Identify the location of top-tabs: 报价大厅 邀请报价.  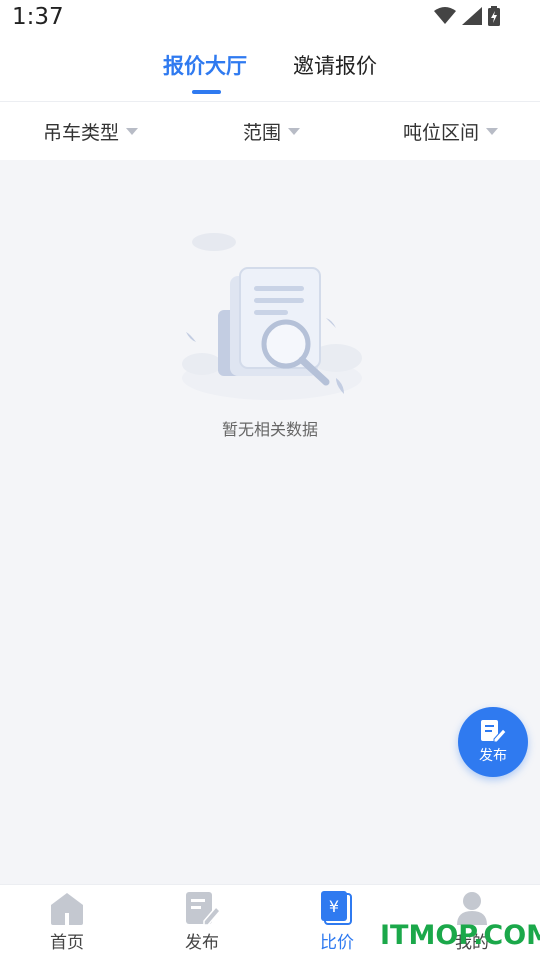
(270, 69).